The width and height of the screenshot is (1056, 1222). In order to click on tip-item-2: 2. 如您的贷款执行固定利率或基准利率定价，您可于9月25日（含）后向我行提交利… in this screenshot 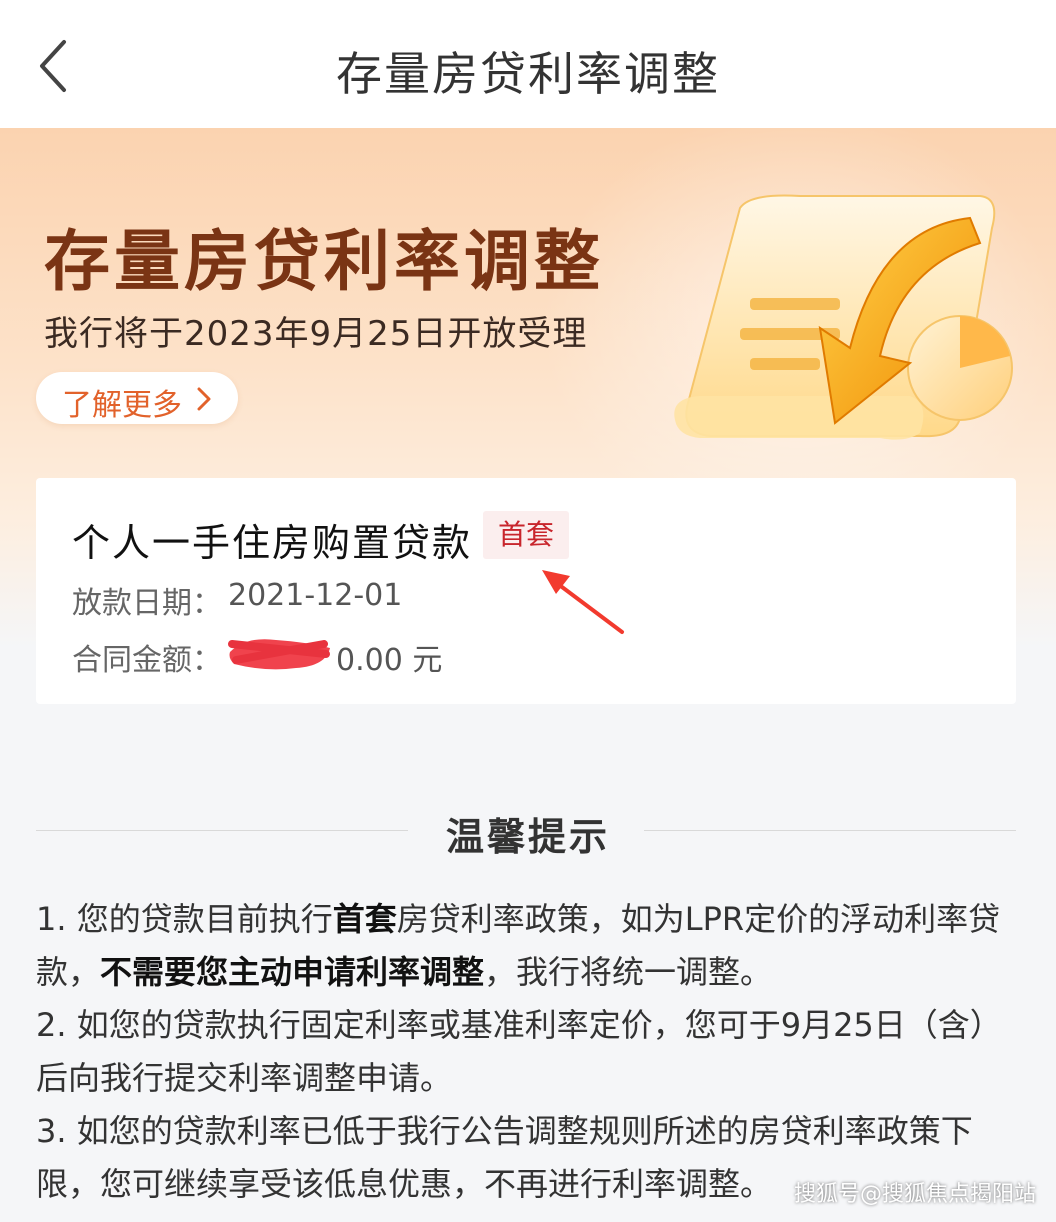, I will do `click(519, 1051)`.